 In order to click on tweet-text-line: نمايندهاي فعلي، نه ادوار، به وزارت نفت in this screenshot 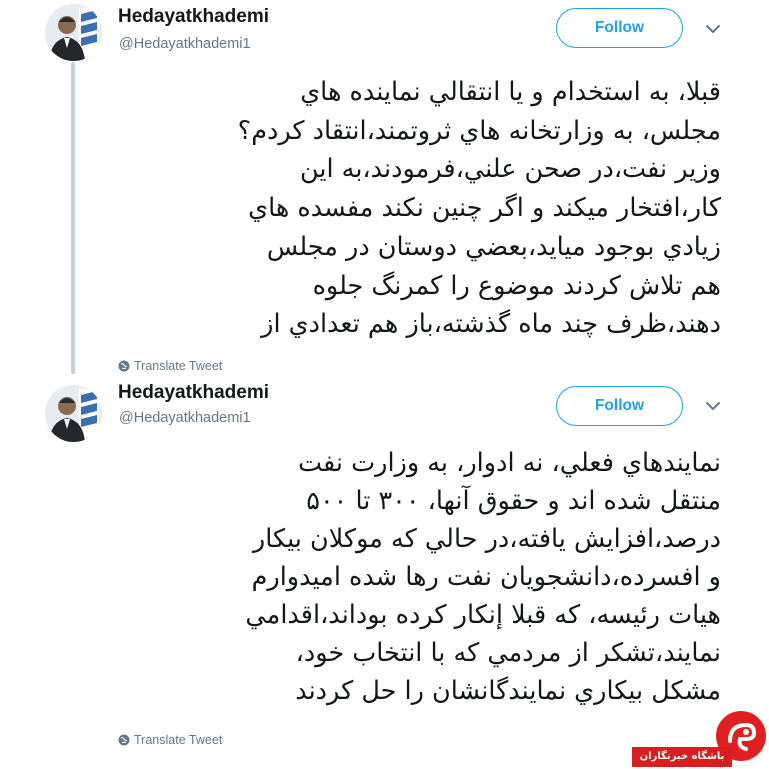, I will do `click(509, 463)`.